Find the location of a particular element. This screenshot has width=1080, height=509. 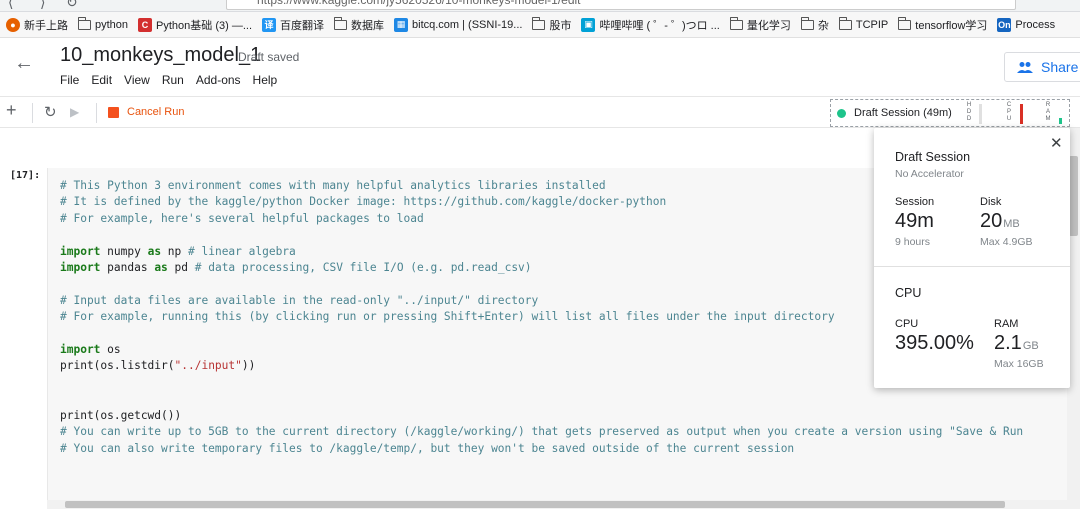

code-token: np is located at coordinates (175, 251).